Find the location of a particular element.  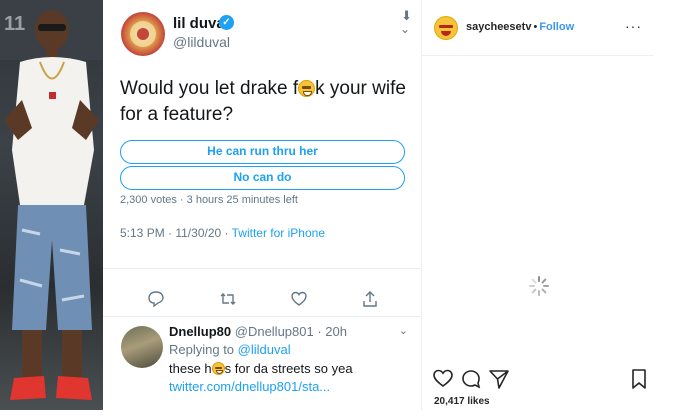

tweet-timestamp: 5:13 PM · 11/30/20 · Twitter for iPhone is located at coordinates (222, 233).